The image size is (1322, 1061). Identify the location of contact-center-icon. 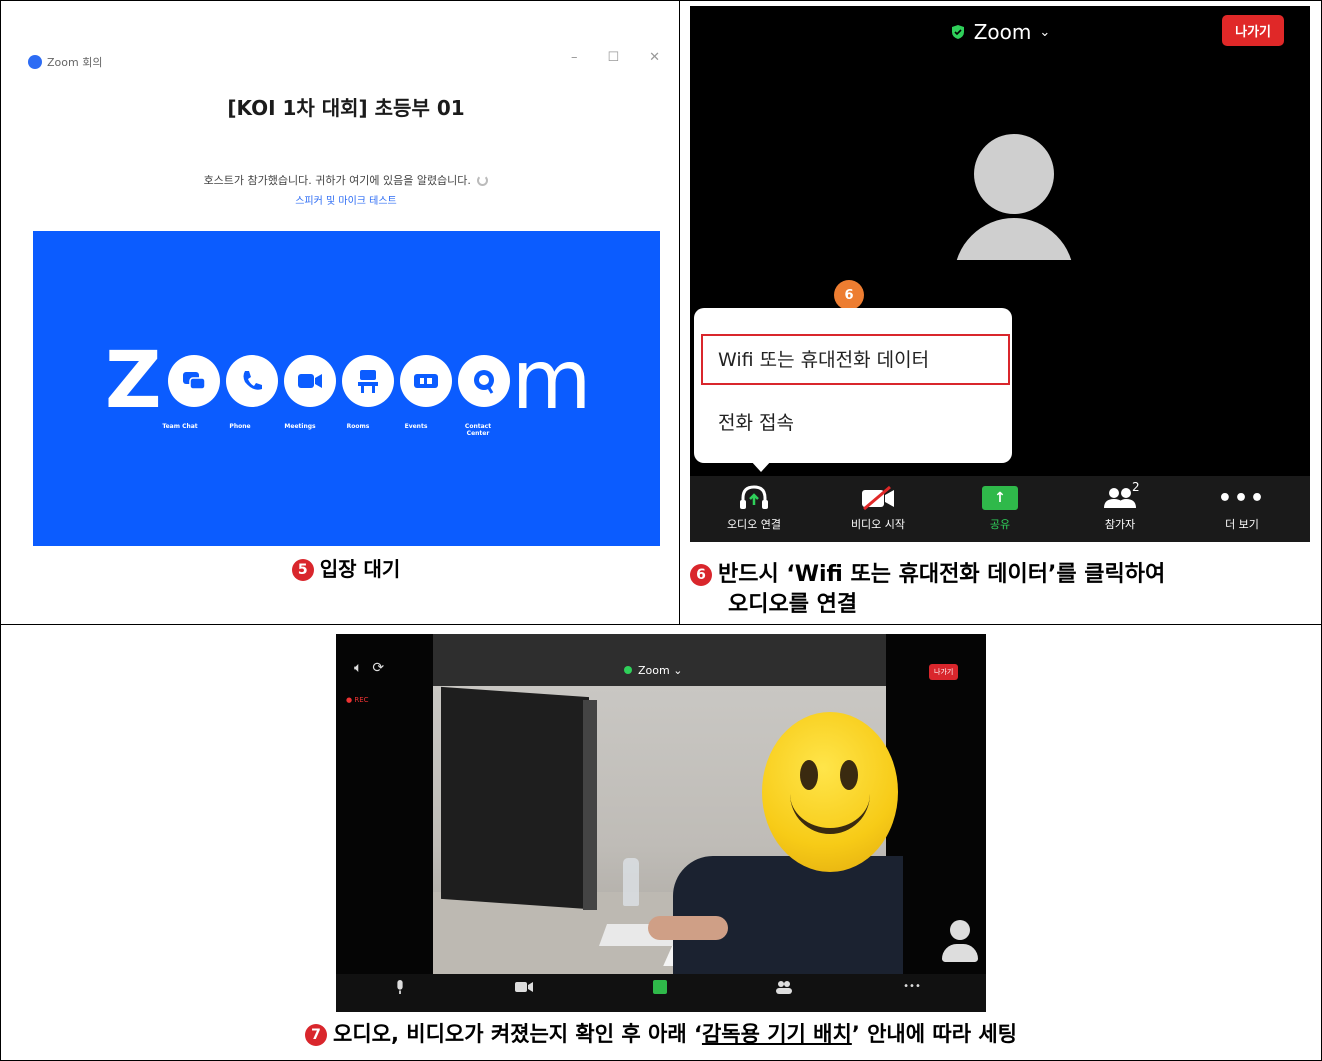
(483, 381).